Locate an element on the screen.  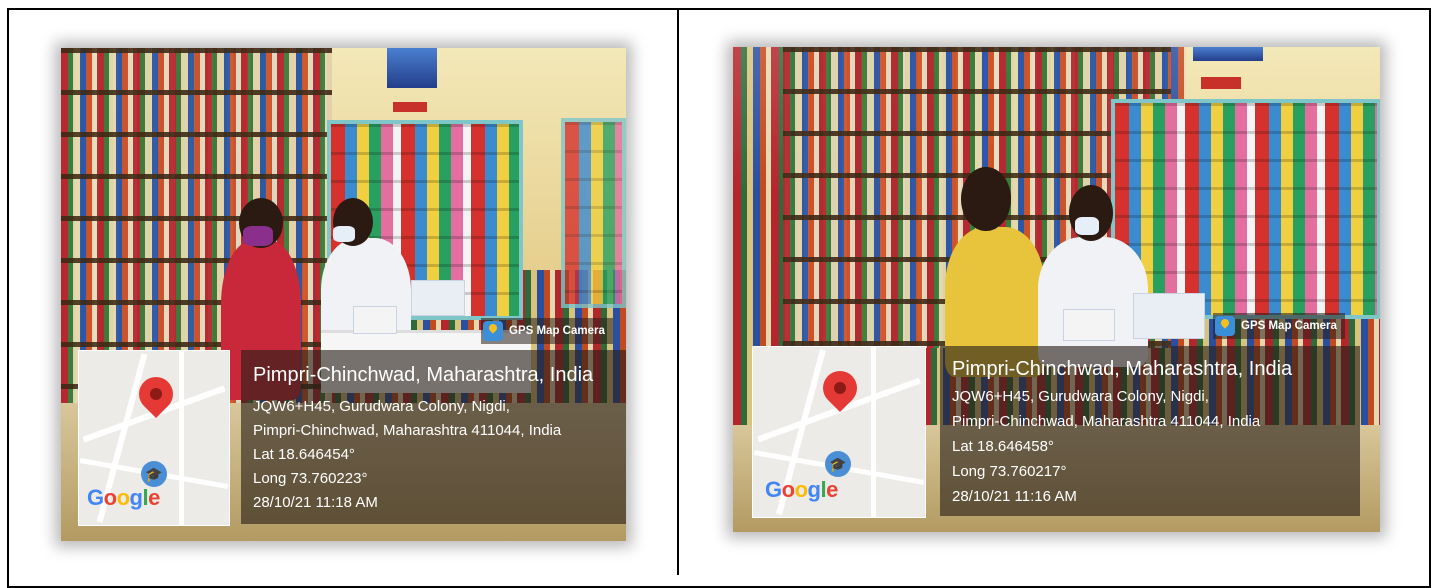
student-mask is located at coordinates (258, 236).